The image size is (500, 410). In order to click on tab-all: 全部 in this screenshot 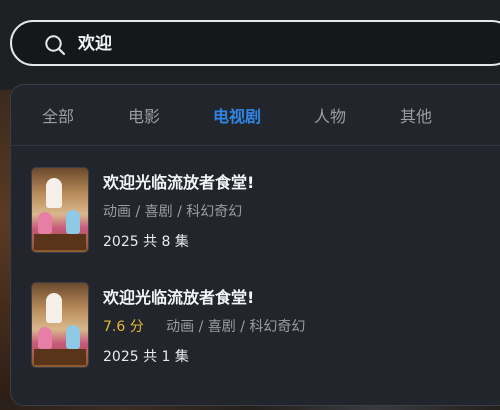, I will do `click(58, 115)`.